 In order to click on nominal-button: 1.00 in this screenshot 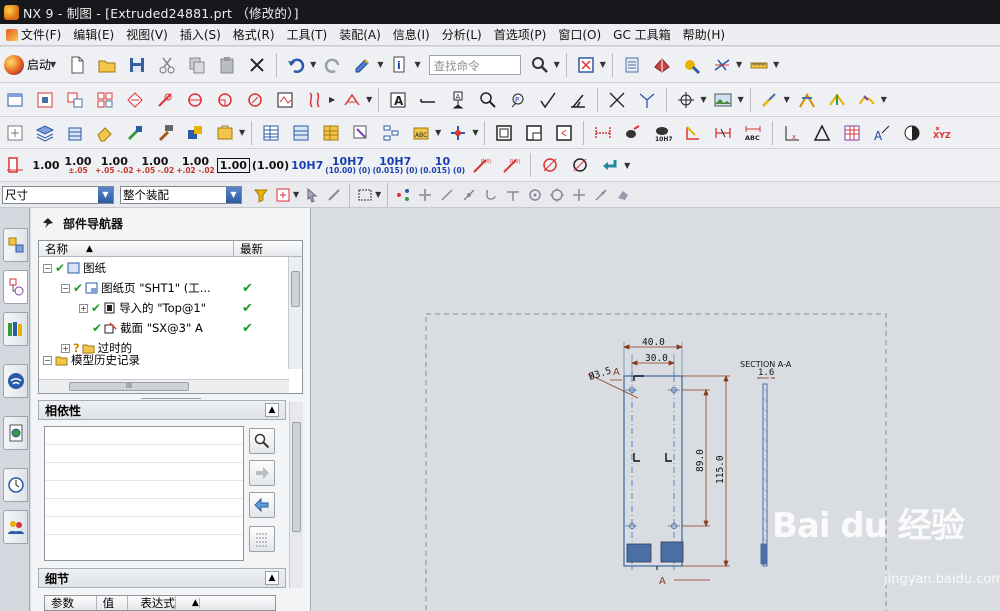, I will do `click(46, 165)`.